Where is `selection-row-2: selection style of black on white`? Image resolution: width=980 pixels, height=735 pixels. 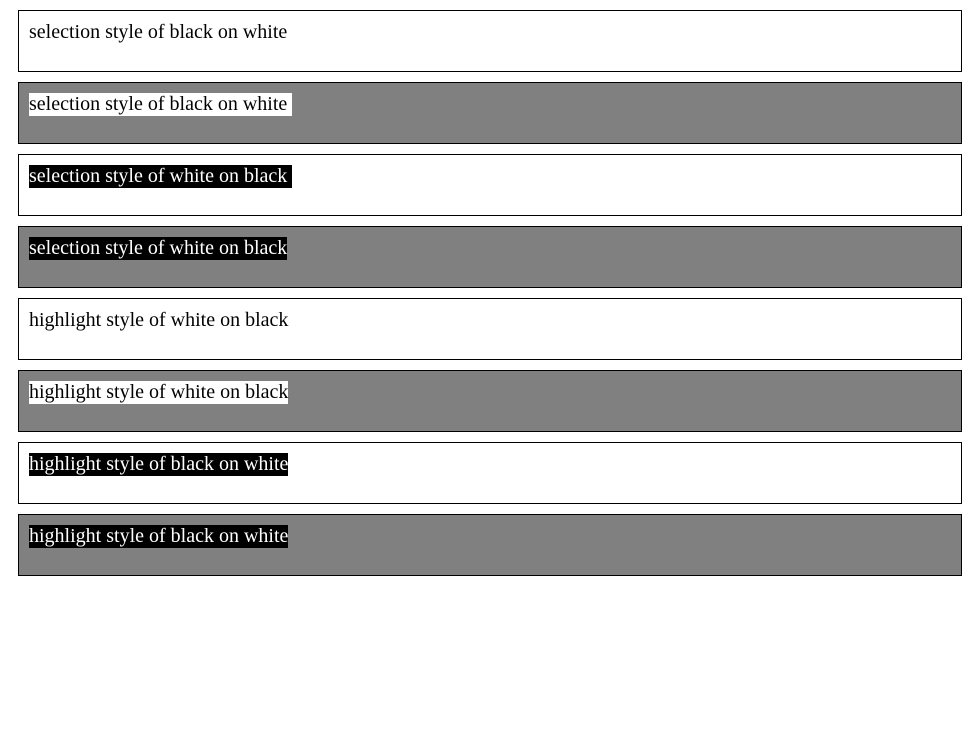 selection-row-2: selection style of black on white is located at coordinates (490, 113).